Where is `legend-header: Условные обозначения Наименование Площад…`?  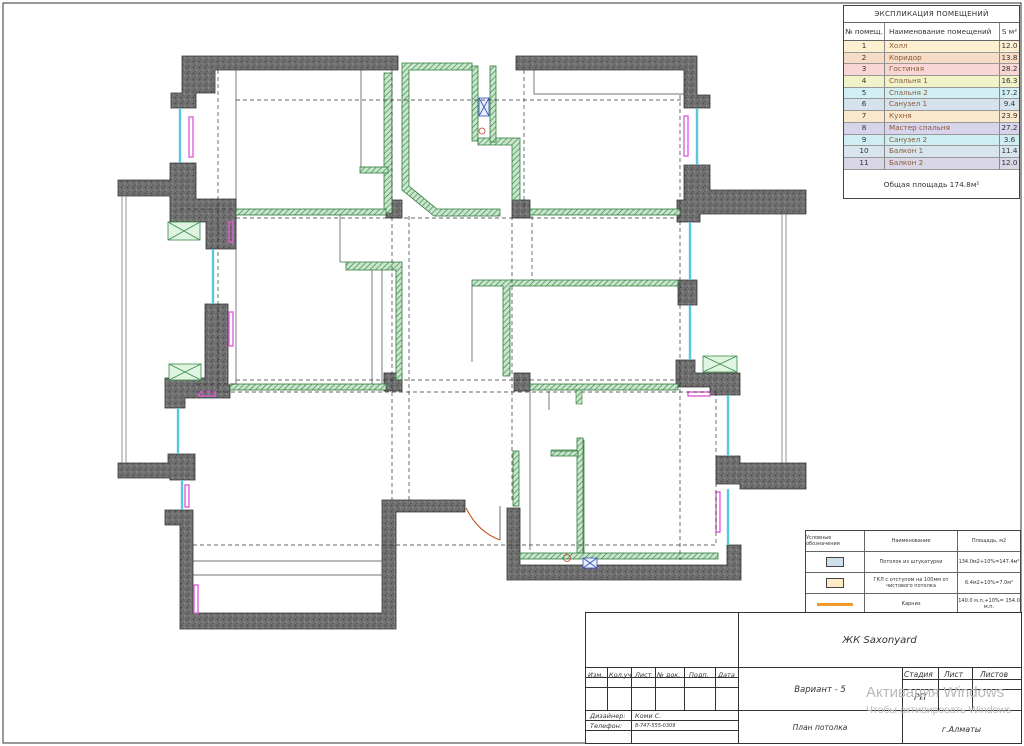
legend-header: Условные обозначения Наименование Площад… is located at coordinates (913, 541).